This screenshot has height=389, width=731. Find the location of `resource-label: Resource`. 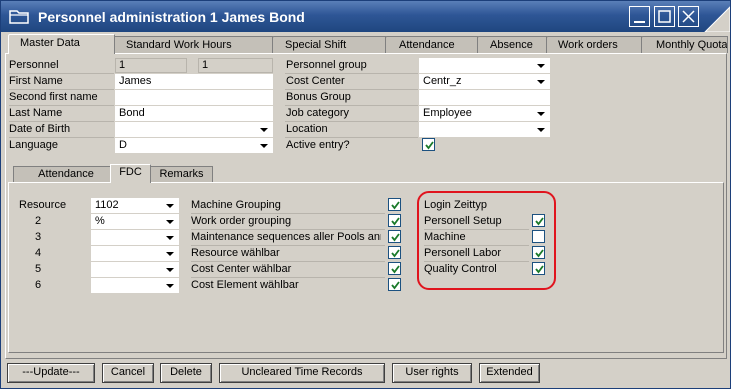

resource-label: Resource is located at coordinates (43, 205).